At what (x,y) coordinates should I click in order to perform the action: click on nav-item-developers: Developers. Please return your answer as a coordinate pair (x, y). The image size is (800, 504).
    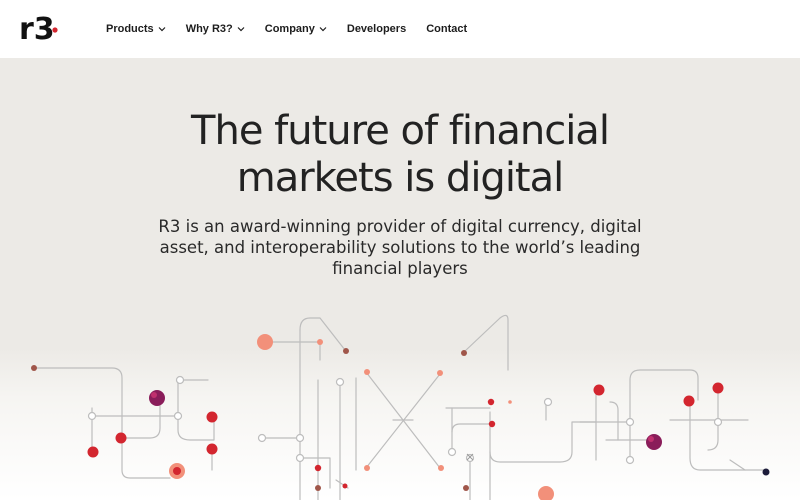
    Looking at the image, I should click on (376, 29).